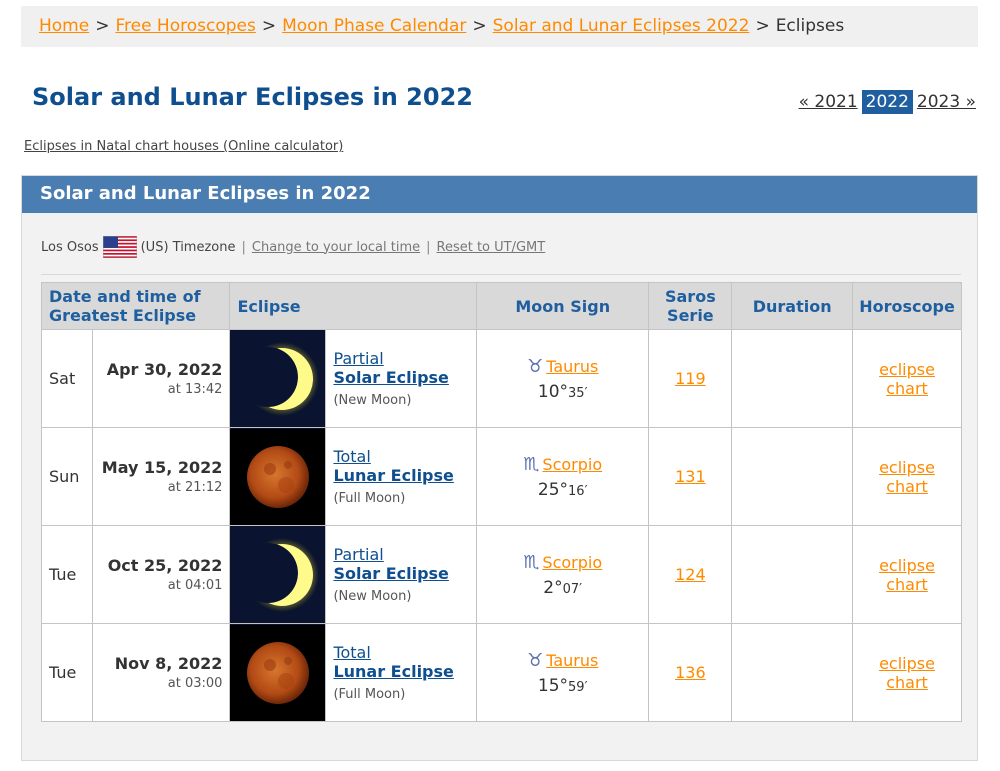 The height and width of the screenshot is (771, 1000). I want to click on location-label: Los Osos, so click(70, 247).